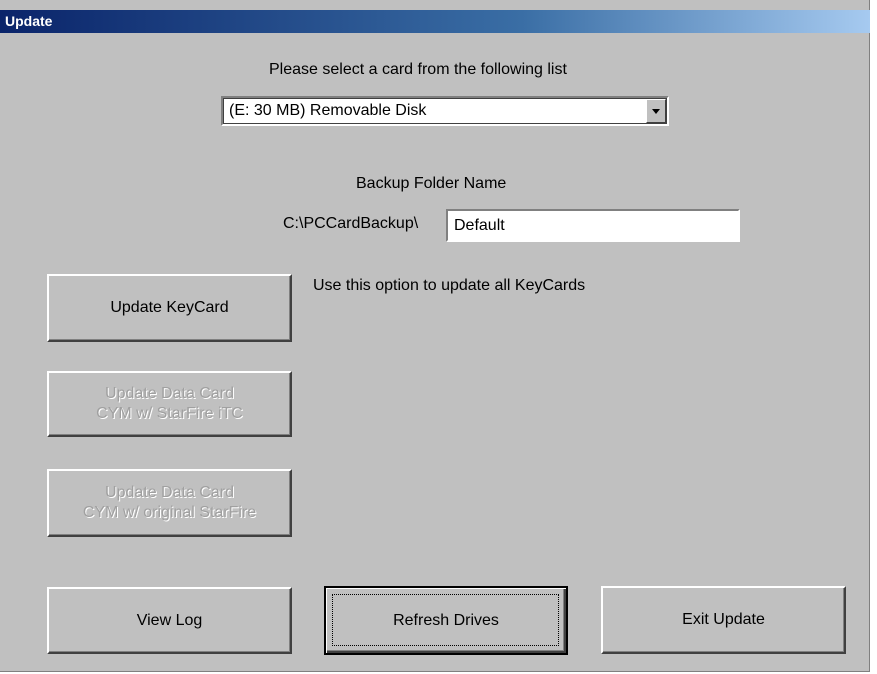  What do you see at coordinates (29, 21) in the screenshot?
I see `window-title: Update` at bounding box center [29, 21].